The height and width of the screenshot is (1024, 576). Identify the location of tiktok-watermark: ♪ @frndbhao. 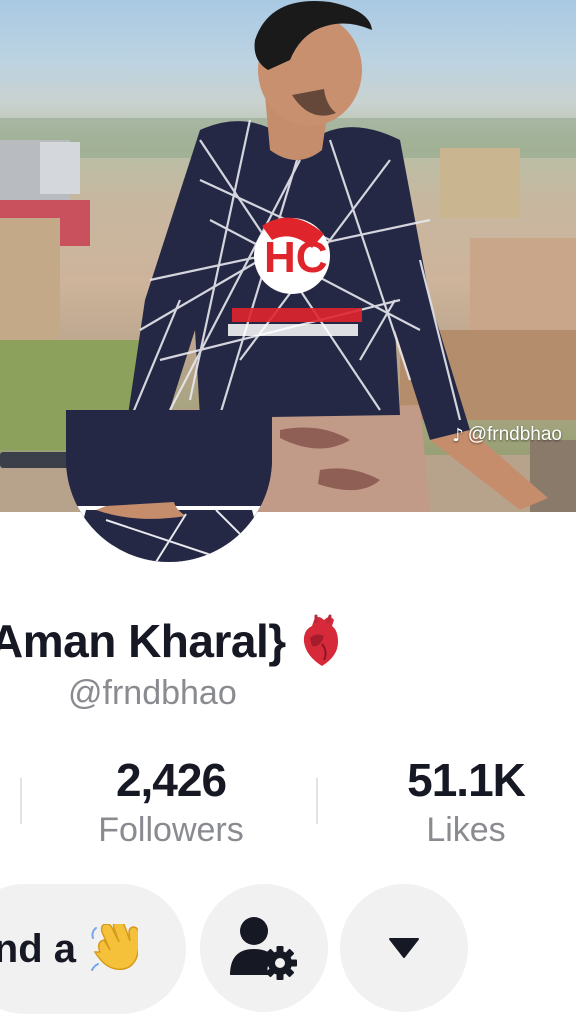
(507, 435).